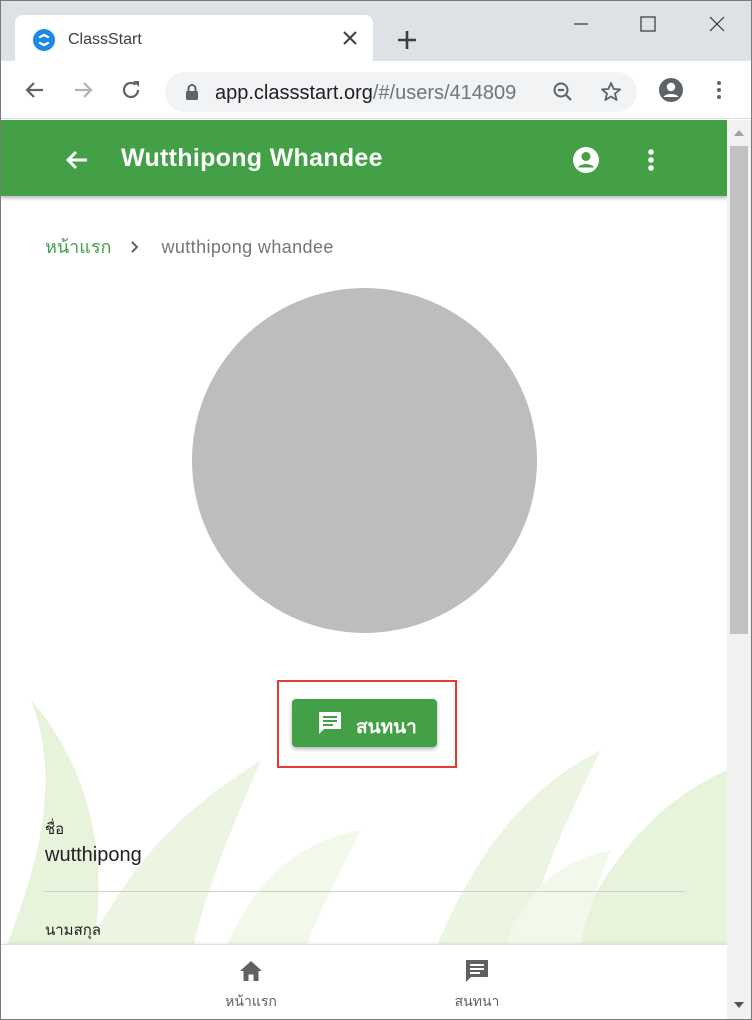 Image resolution: width=752 pixels, height=1020 pixels. Describe the element at coordinates (563, 92) in the screenshot. I see `zoom-out-icon` at that location.